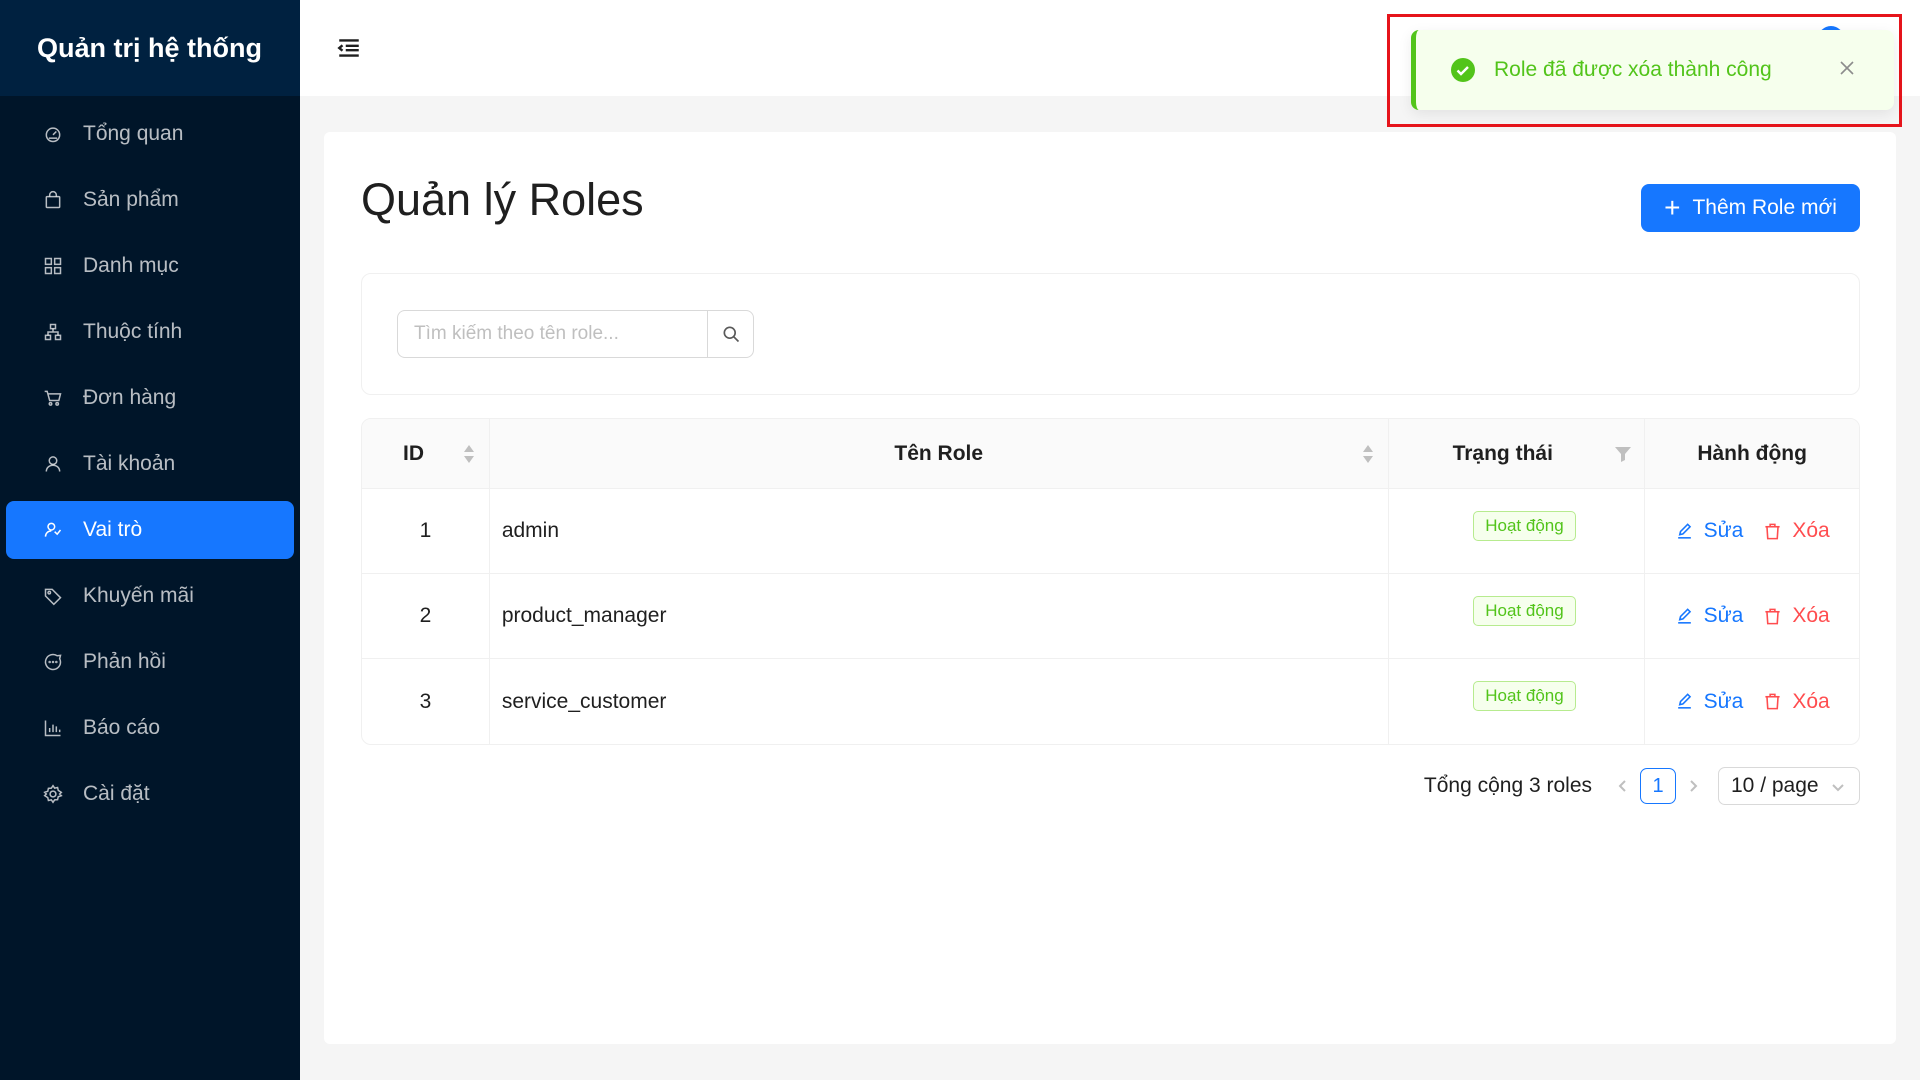  I want to click on filter-icon, so click(1623, 454).